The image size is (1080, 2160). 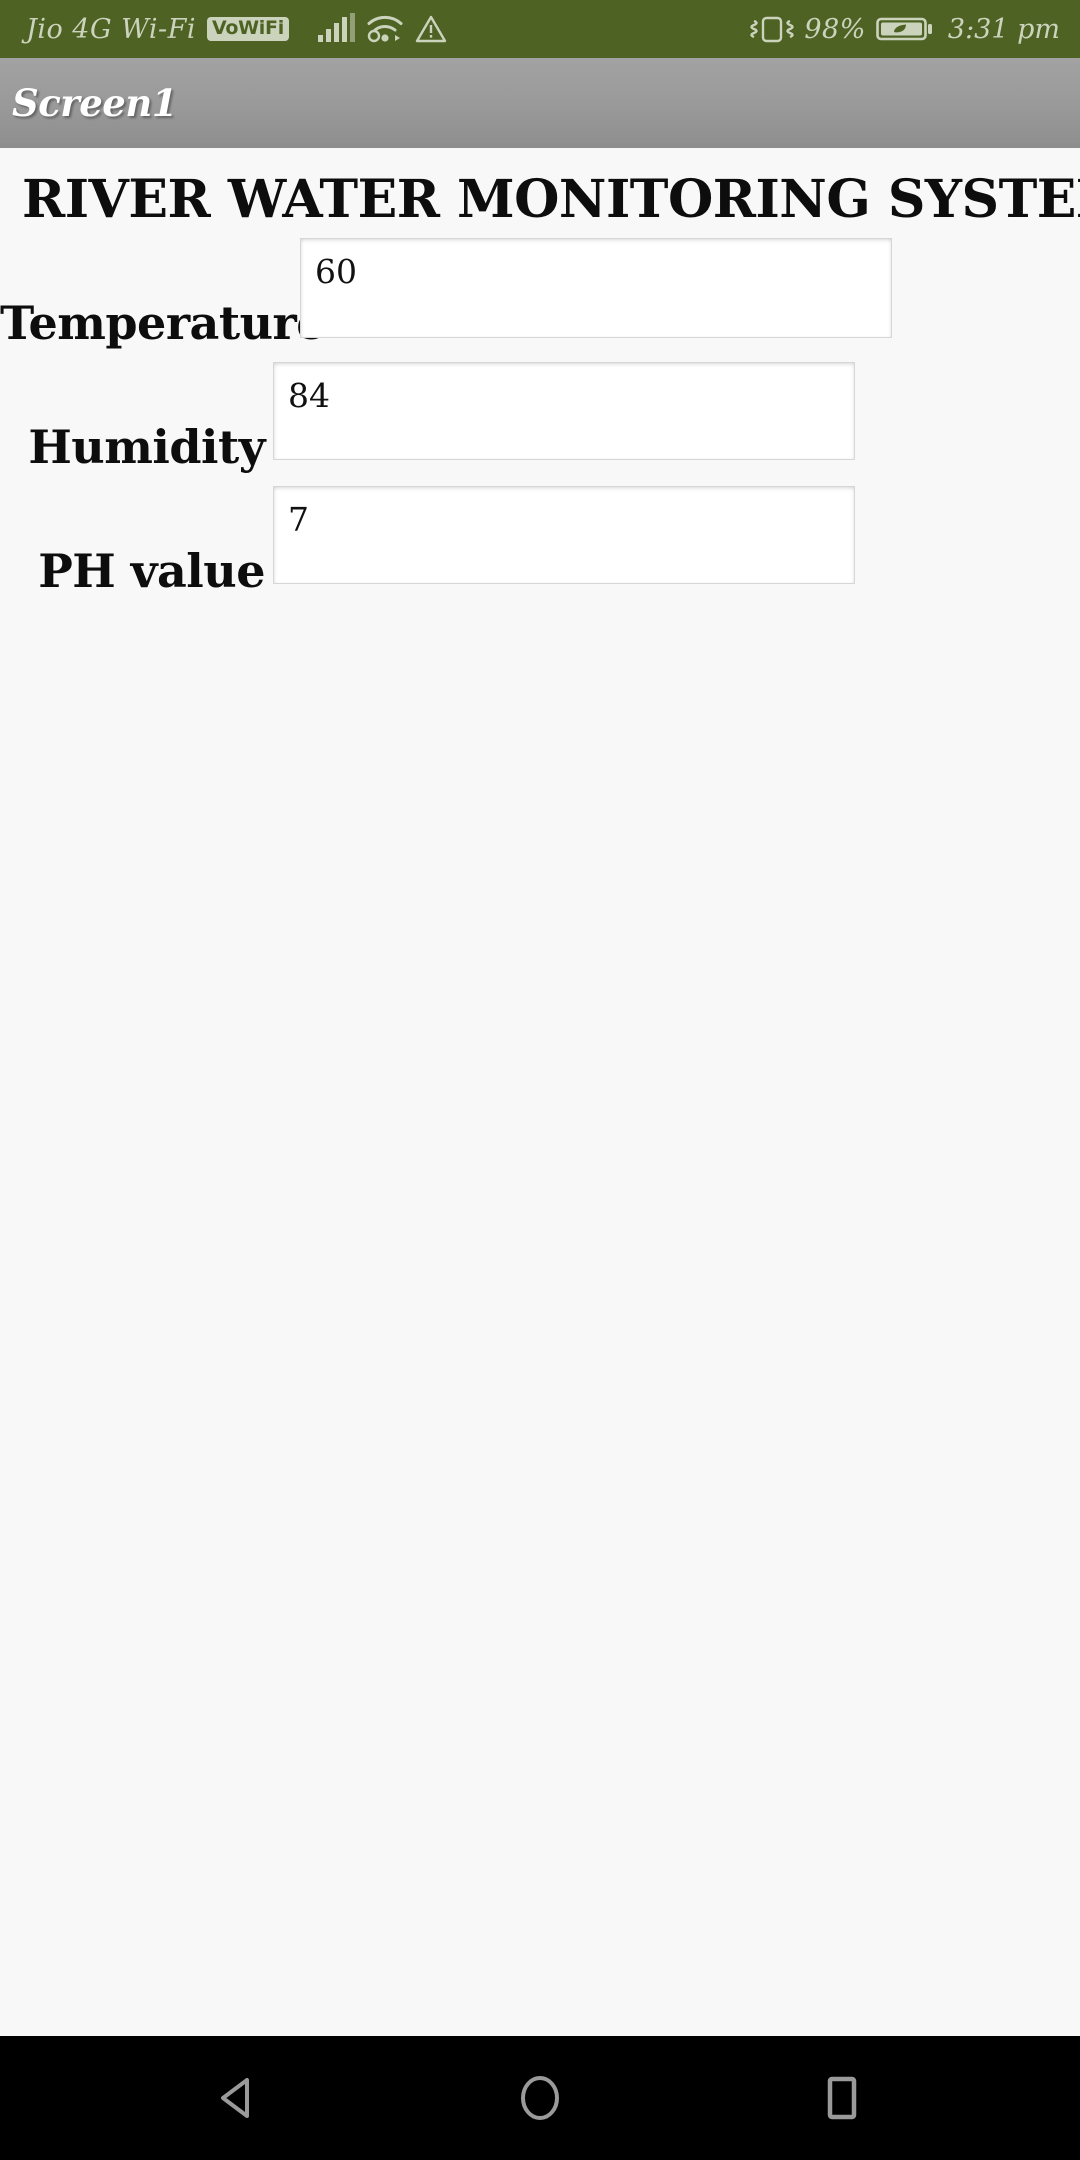 What do you see at coordinates (385, 29) in the screenshot?
I see `wifi-icon` at bounding box center [385, 29].